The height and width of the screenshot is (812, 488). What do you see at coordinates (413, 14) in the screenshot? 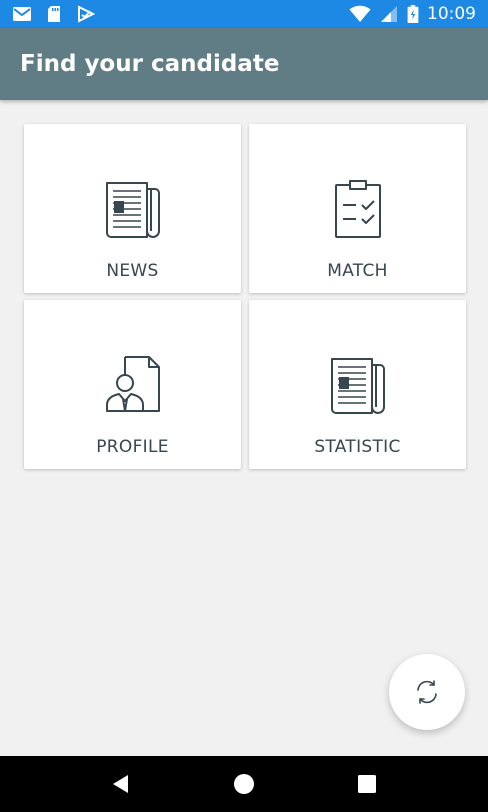
I see `battery-icon` at bounding box center [413, 14].